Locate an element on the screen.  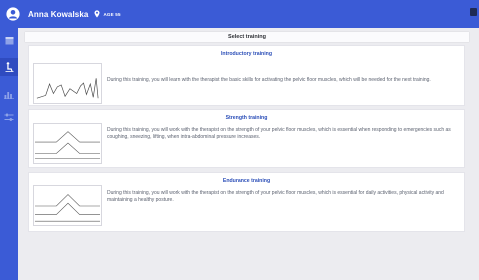
sidebar is located at coordinates (9, 154).